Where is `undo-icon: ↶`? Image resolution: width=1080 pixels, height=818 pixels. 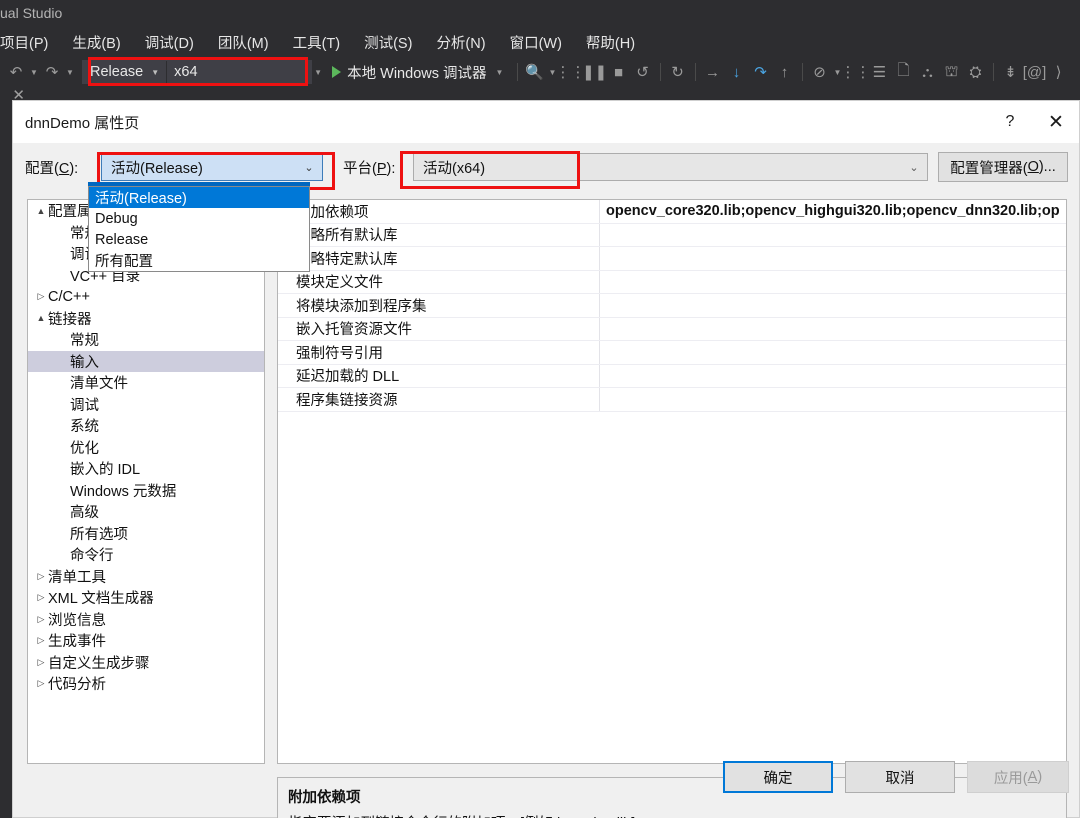
undo-icon: ↶ is located at coordinates (16, 72).